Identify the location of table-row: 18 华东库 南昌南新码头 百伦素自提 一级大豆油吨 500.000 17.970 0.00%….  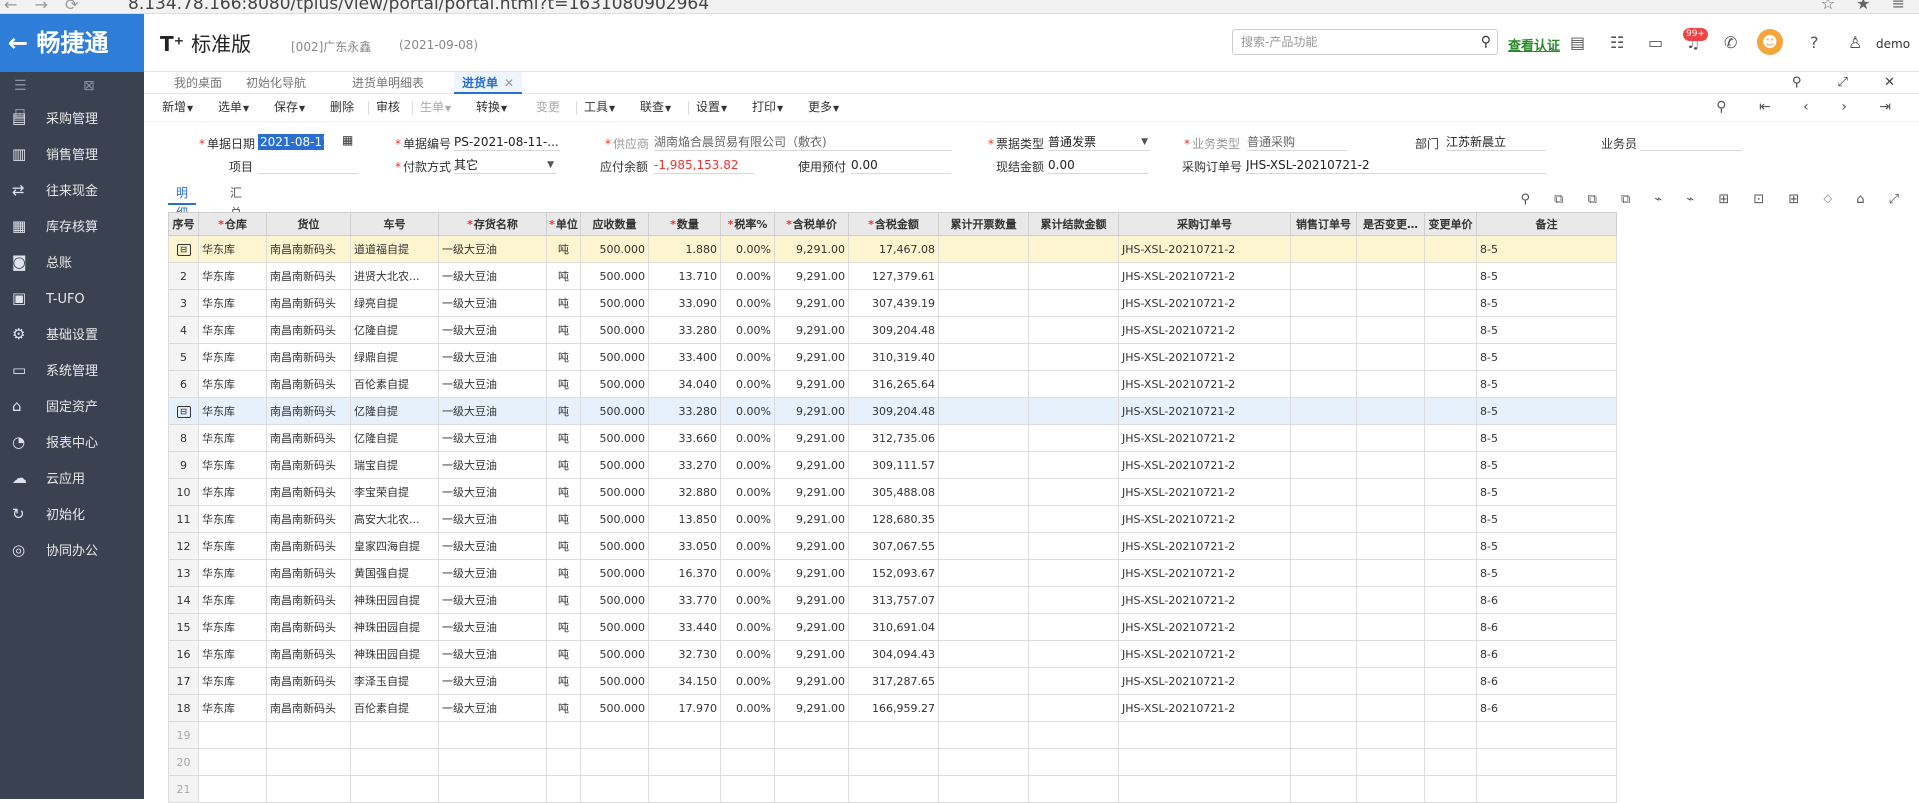
(892, 708).